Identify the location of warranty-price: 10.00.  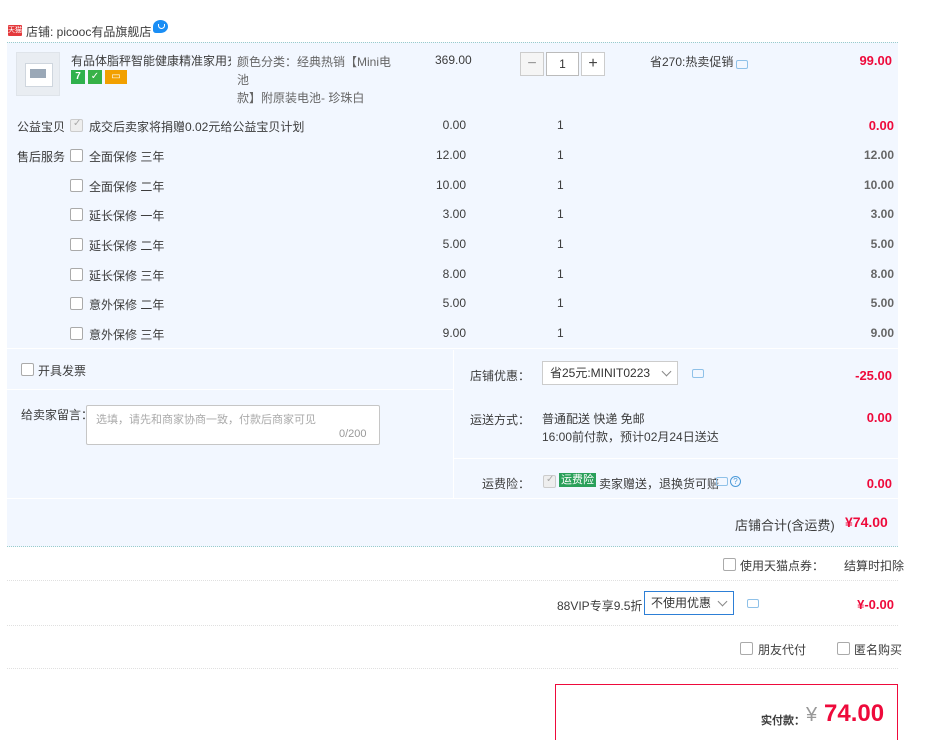
(450, 185).